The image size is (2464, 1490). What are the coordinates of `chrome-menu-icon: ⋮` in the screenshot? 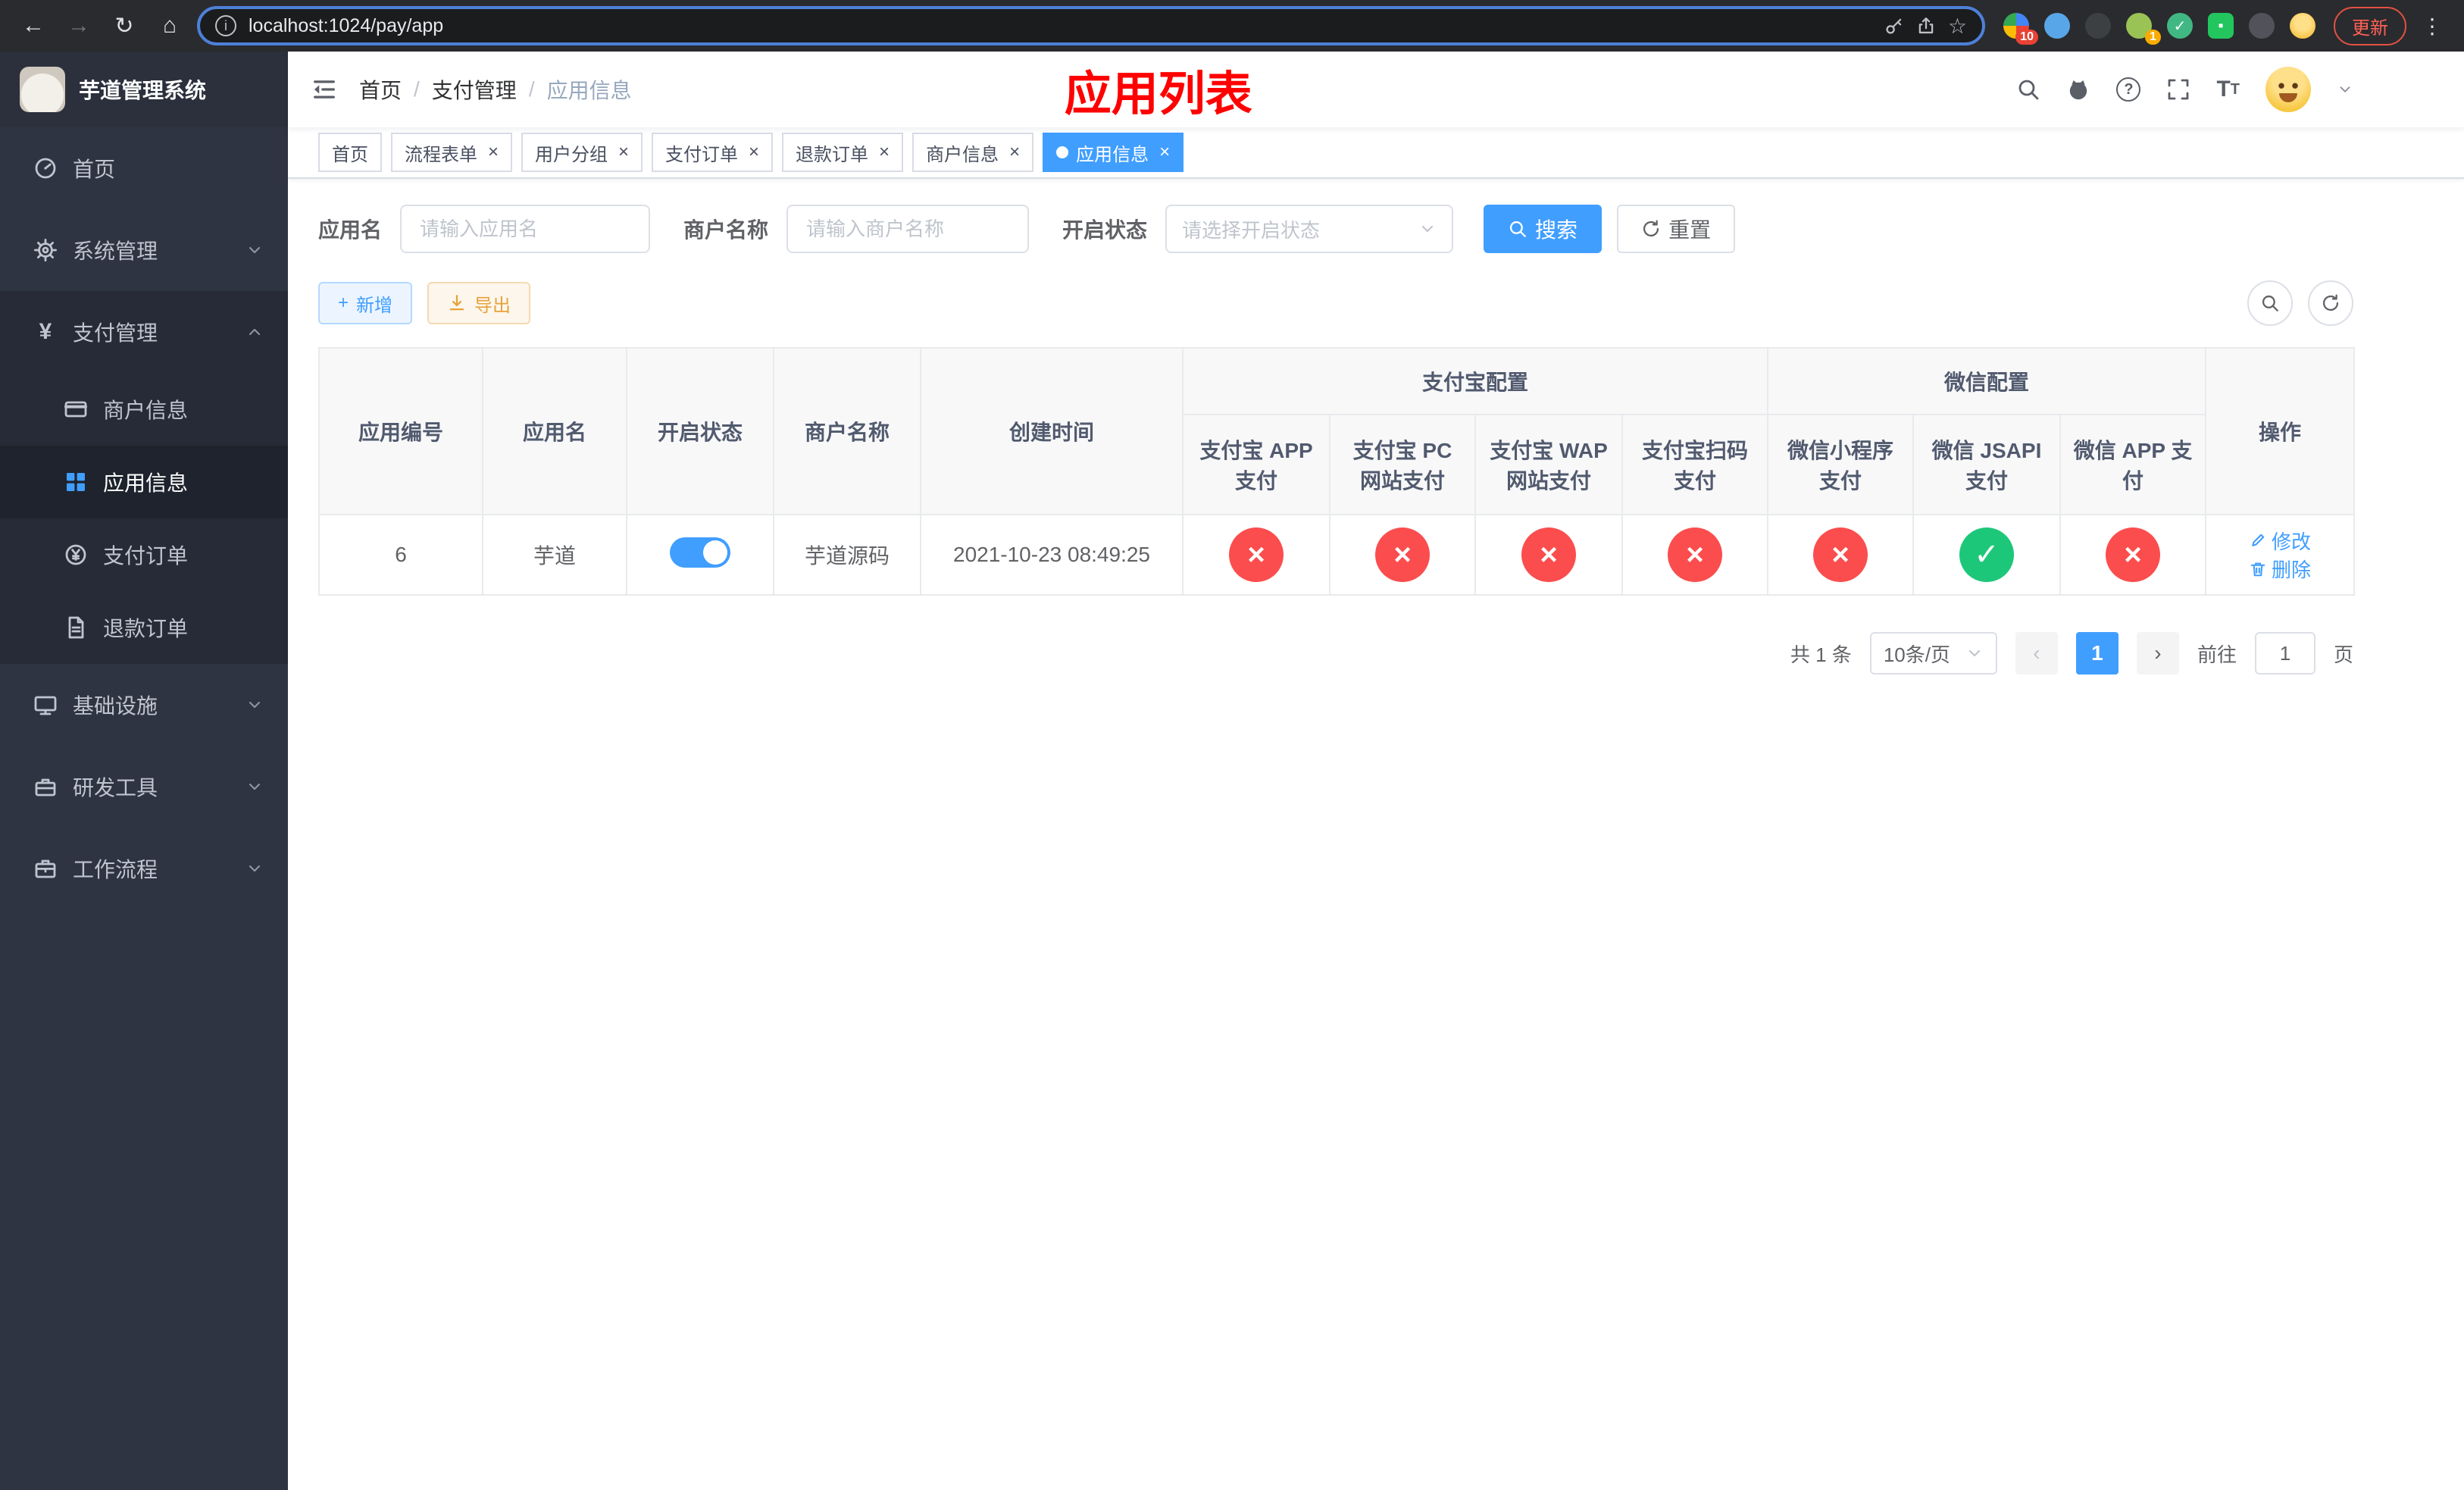 It's located at (2432, 27).